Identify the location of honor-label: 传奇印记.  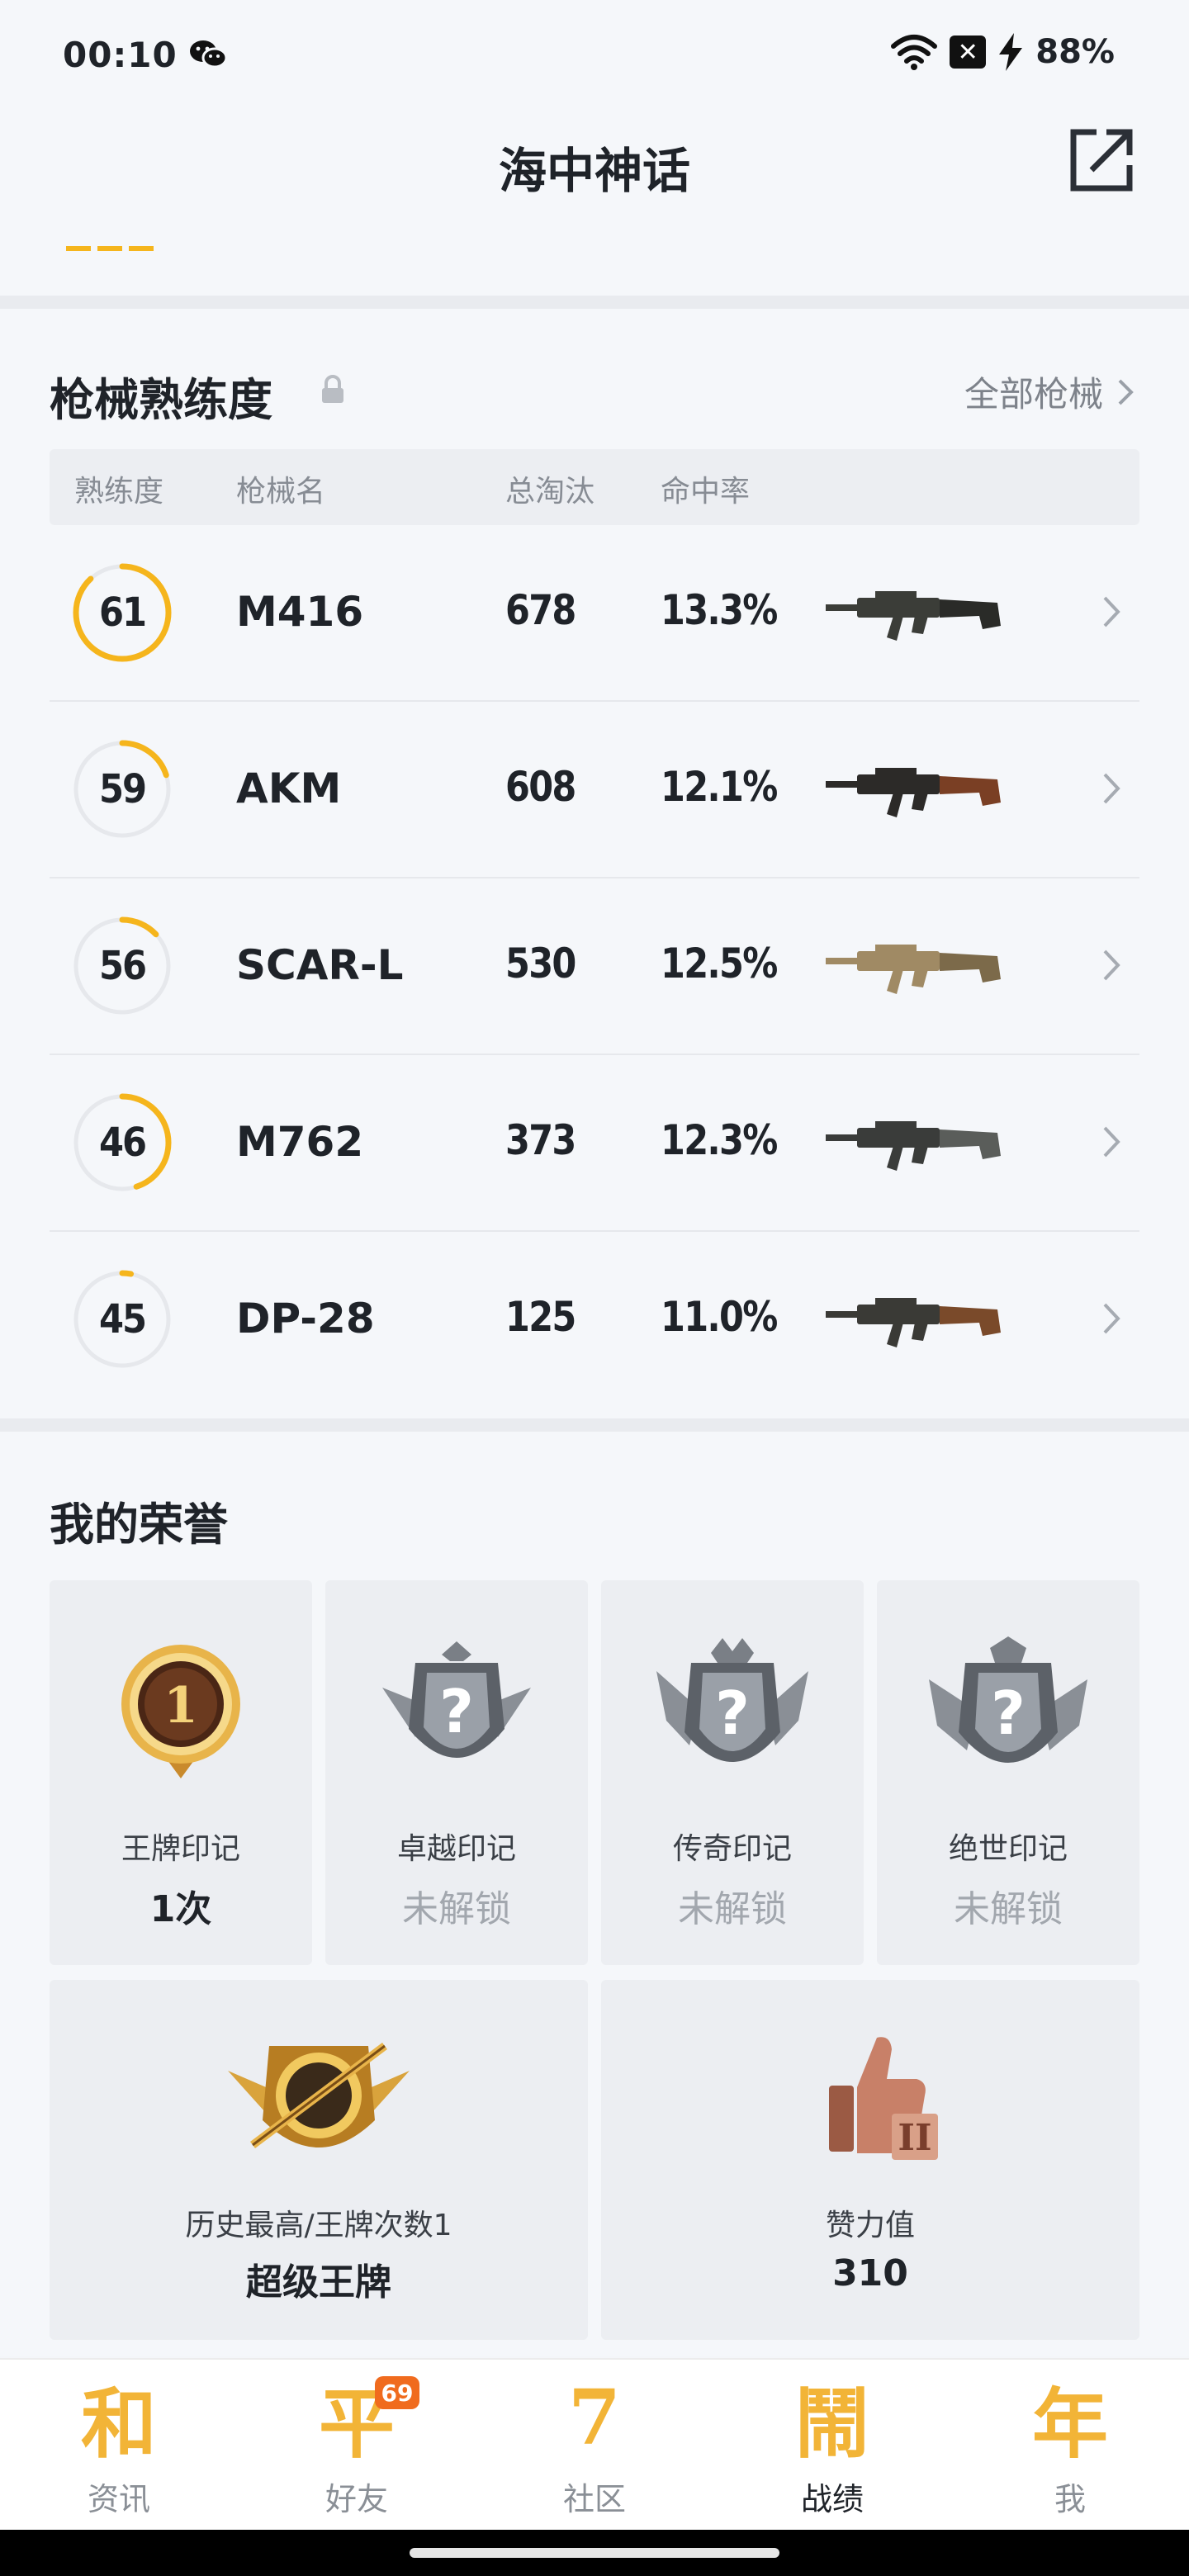
(732, 1849).